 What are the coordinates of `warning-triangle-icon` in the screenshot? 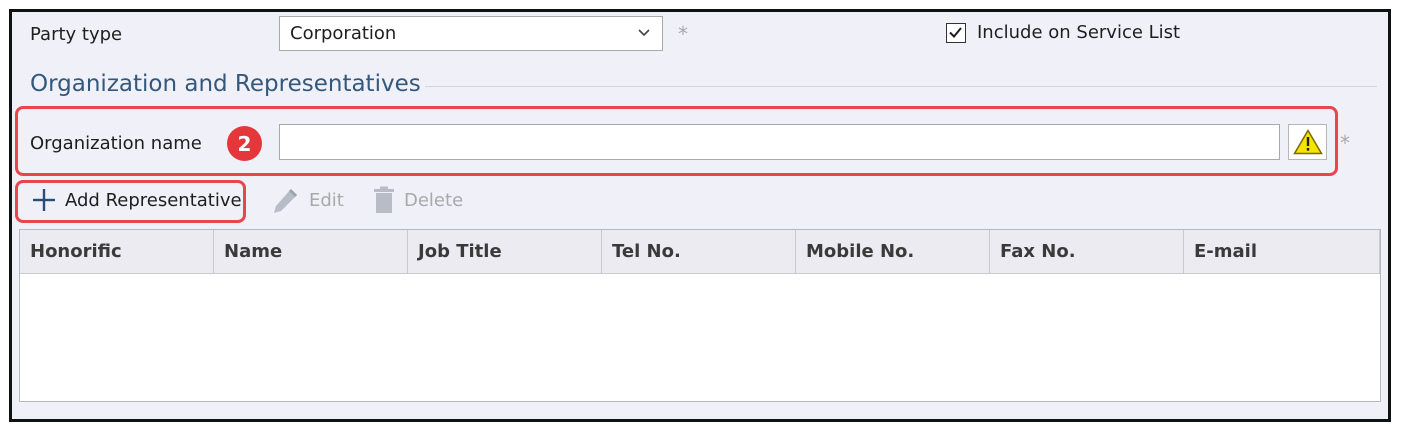 It's located at (1307, 142).